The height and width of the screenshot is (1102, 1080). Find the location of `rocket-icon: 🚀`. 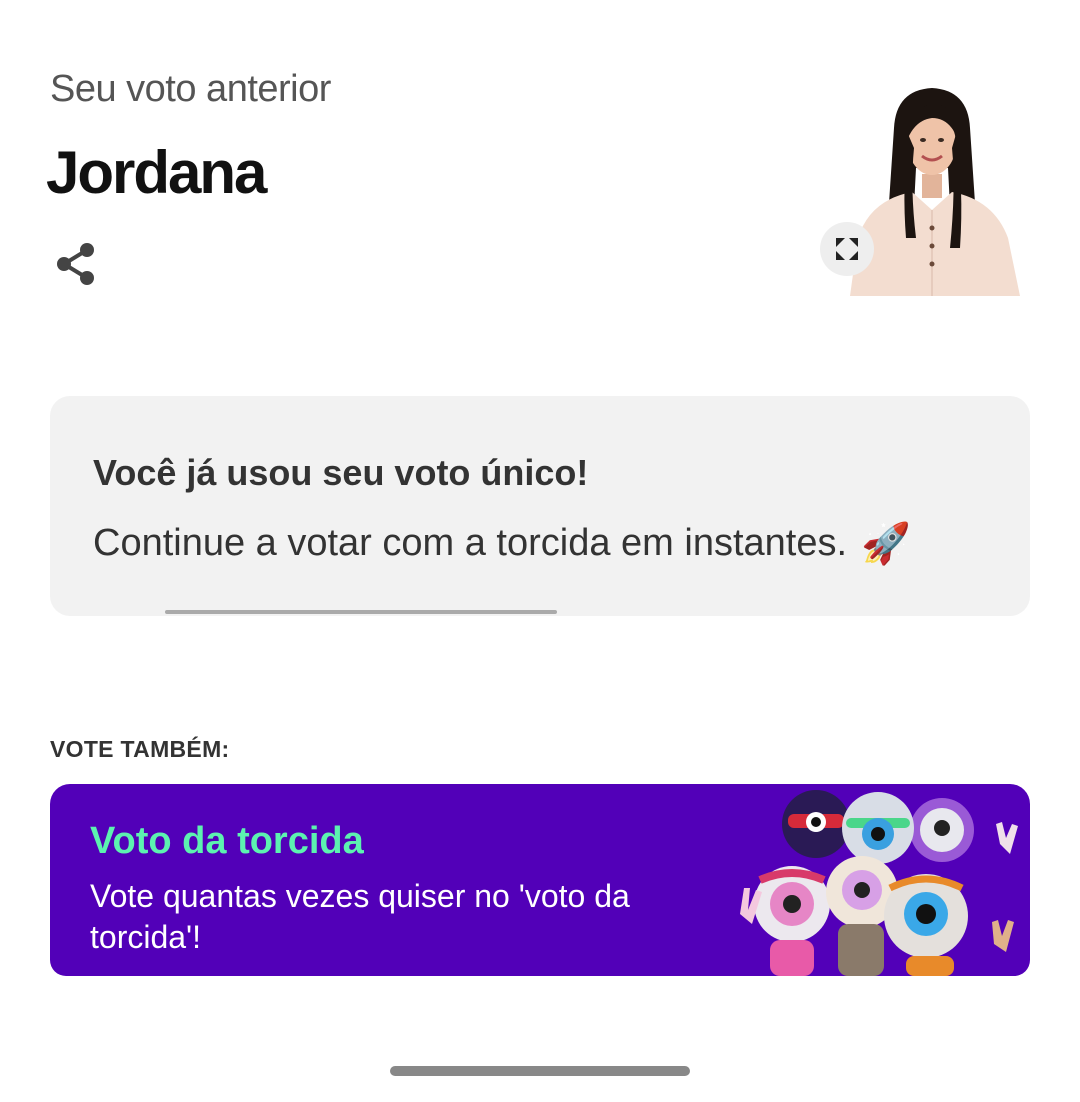

rocket-icon: 🚀 is located at coordinates (886, 544).